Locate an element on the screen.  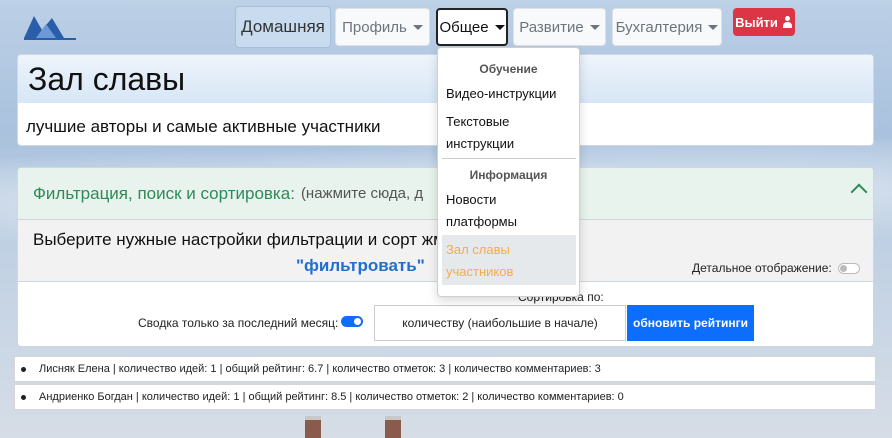
nav-profile-dropdown: Профиль is located at coordinates (382, 27).